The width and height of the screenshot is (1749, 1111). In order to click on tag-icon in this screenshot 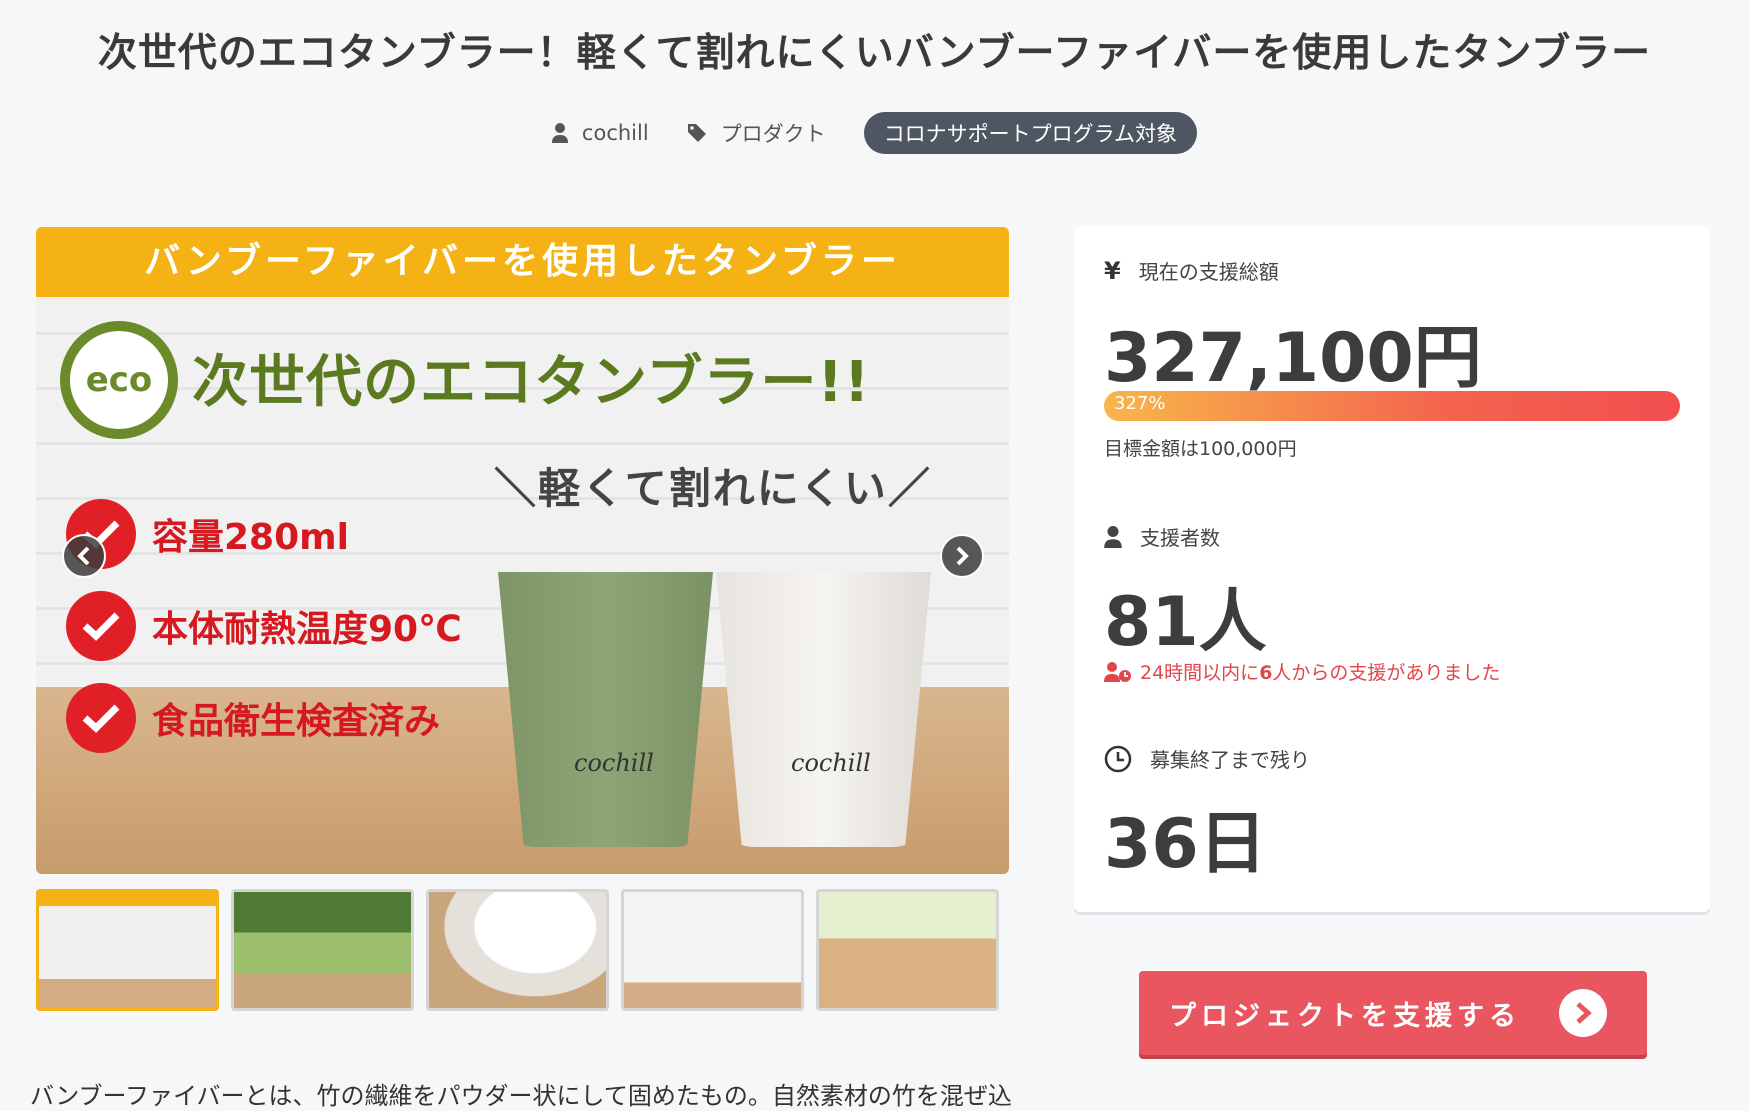, I will do `click(696, 133)`.